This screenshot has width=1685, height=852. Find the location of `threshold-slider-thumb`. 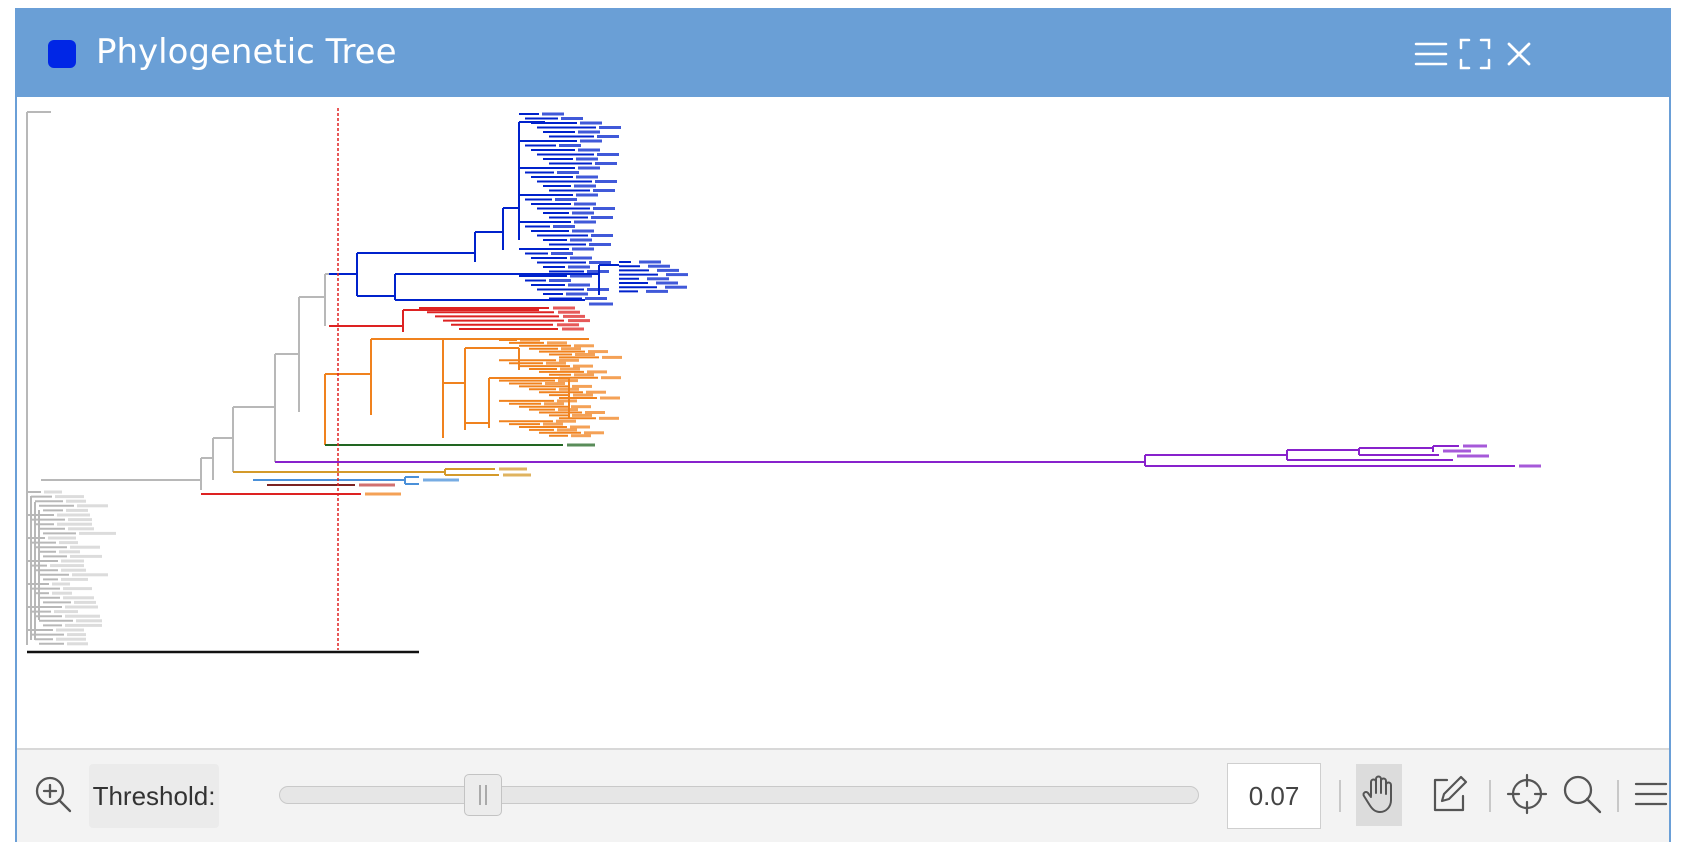

threshold-slider-thumb is located at coordinates (483, 795).